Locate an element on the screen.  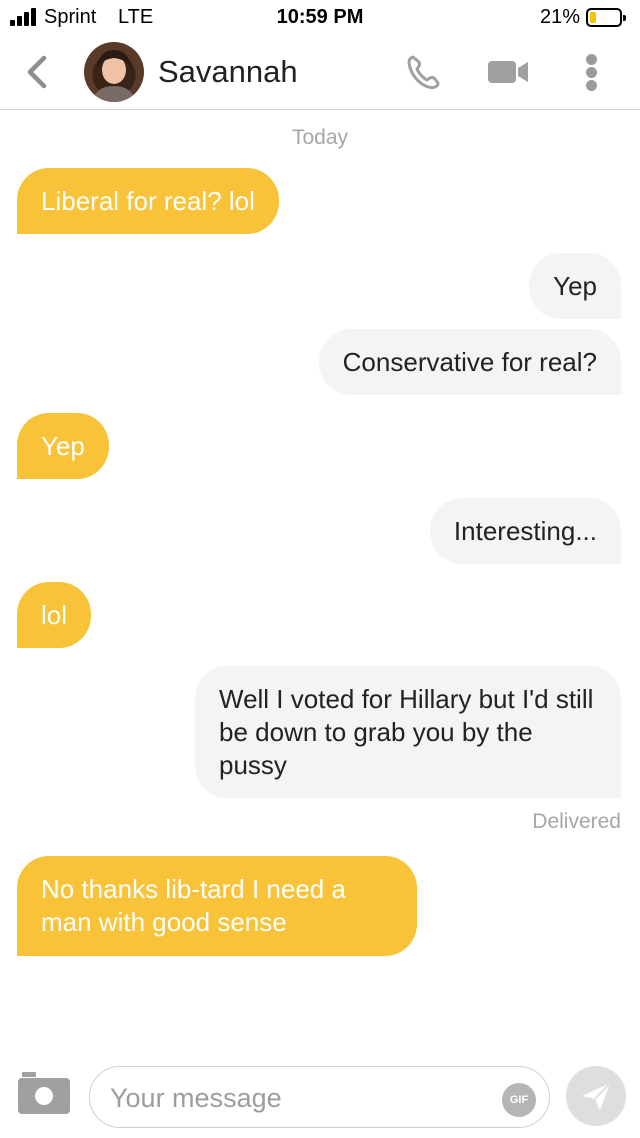
avatar is located at coordinates (114, 72).